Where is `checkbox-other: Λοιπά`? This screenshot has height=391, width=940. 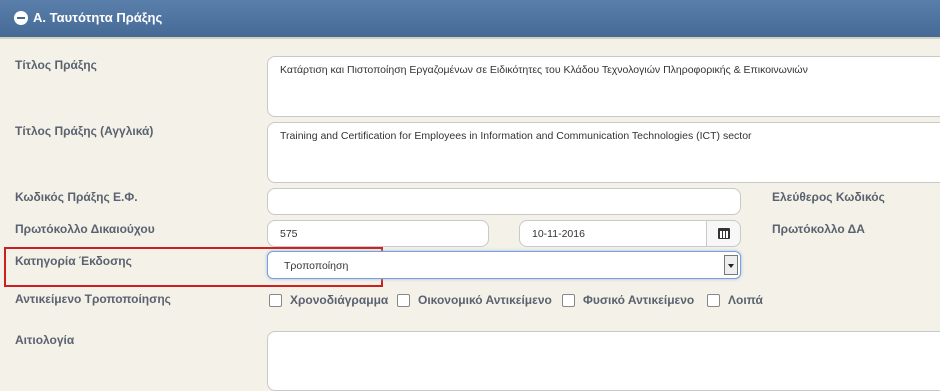
checkbox-other: Λοιπά is located at coordinates (735, 300).